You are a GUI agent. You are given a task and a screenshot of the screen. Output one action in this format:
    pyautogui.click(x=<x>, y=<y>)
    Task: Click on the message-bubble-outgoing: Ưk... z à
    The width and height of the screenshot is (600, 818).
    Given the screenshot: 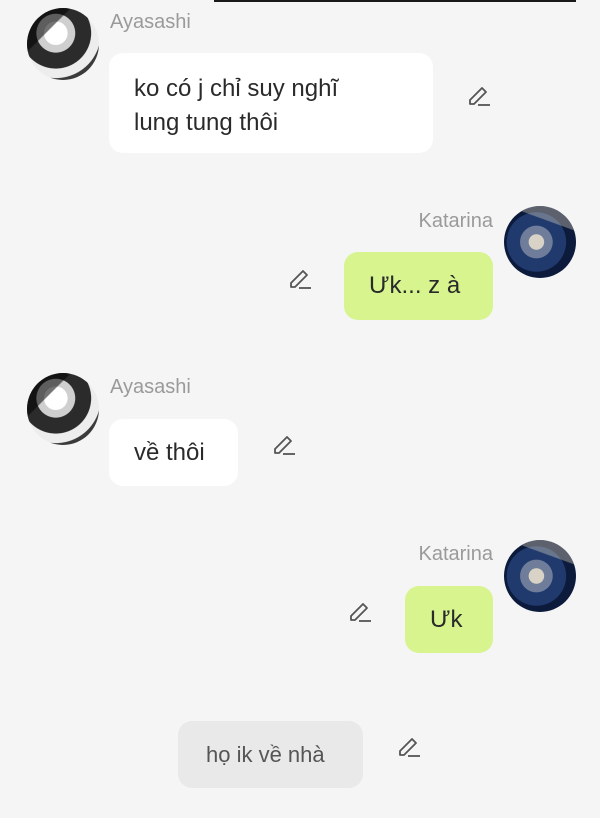 What is the action you would take?
    pyautogui.click(x=418, y=286)
    